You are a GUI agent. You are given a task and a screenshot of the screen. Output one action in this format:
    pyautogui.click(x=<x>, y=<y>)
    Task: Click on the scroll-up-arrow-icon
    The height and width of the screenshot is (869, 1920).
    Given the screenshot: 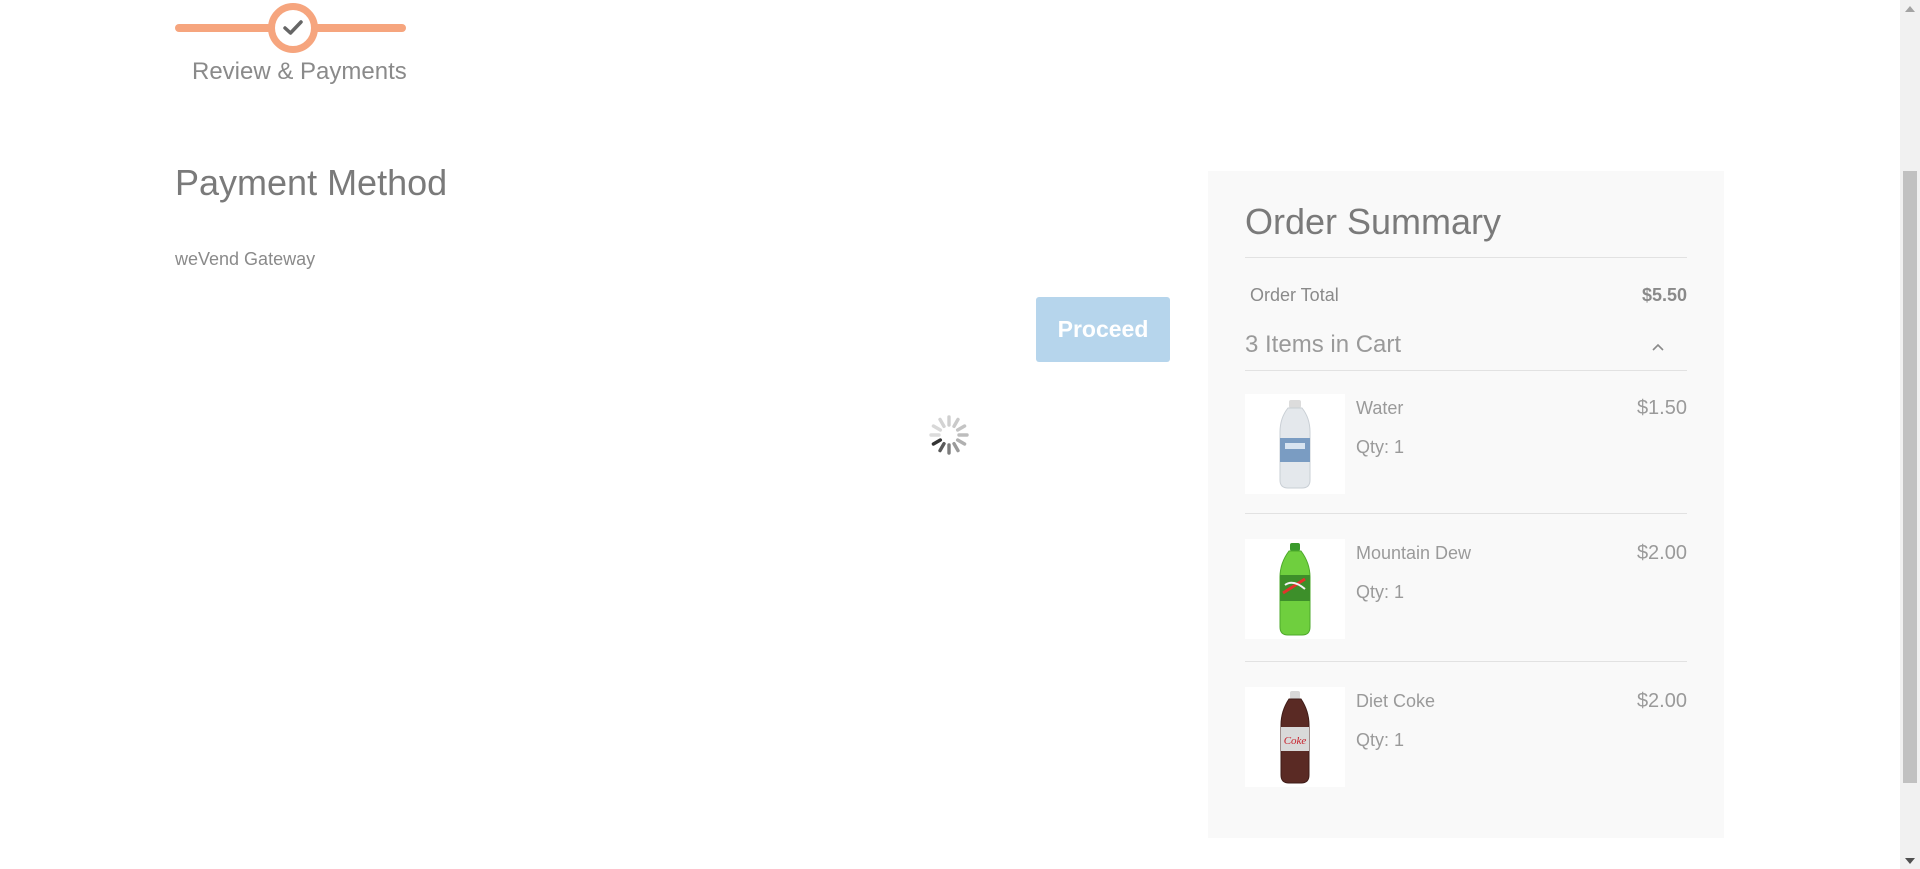 What is the action you would take?
    pyautogui.click(x=1910, y=8)
    